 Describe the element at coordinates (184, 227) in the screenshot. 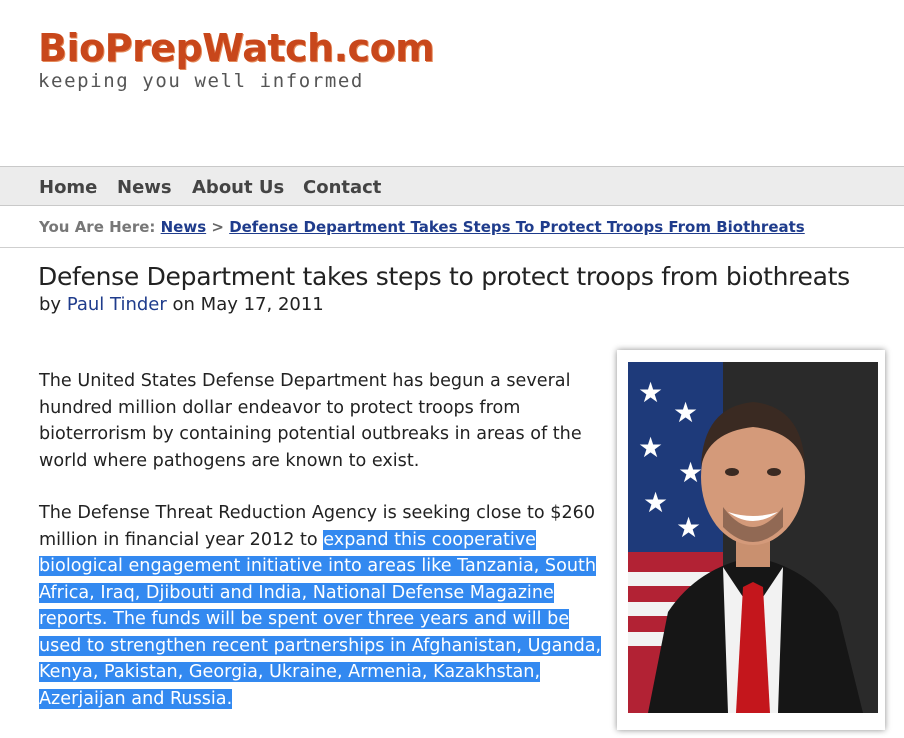

I see `breadcrumb-news-link: News` at that location.